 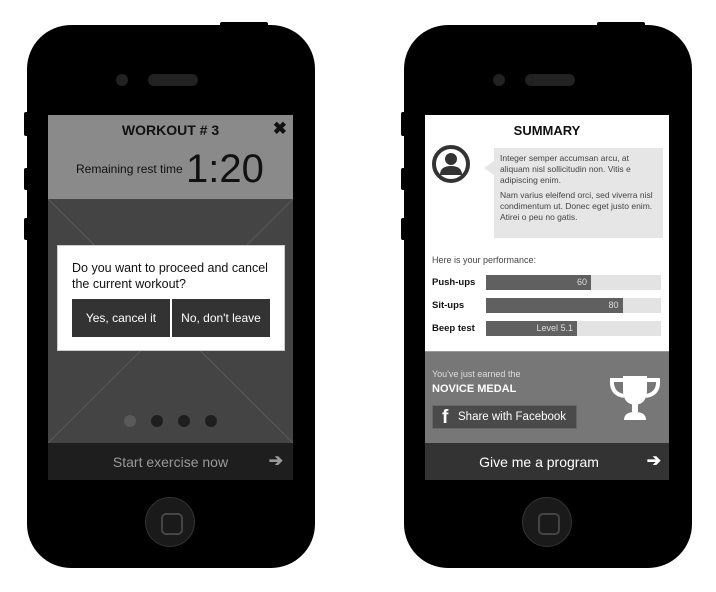 What do you see at coordinates (221, 318) in the screenshot?
I see `dont-leave-button: No, don't leave` at bounding box center [221, 318].